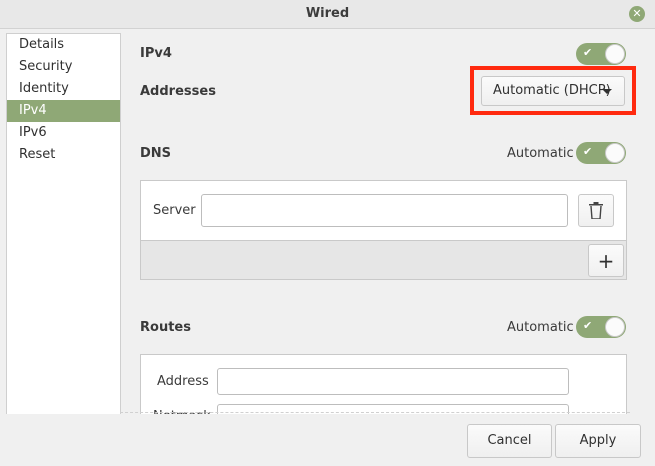 The height and width of the screenshot is (466, 655). I want to click on sidebar-item-details: Details, so click(63, 45).